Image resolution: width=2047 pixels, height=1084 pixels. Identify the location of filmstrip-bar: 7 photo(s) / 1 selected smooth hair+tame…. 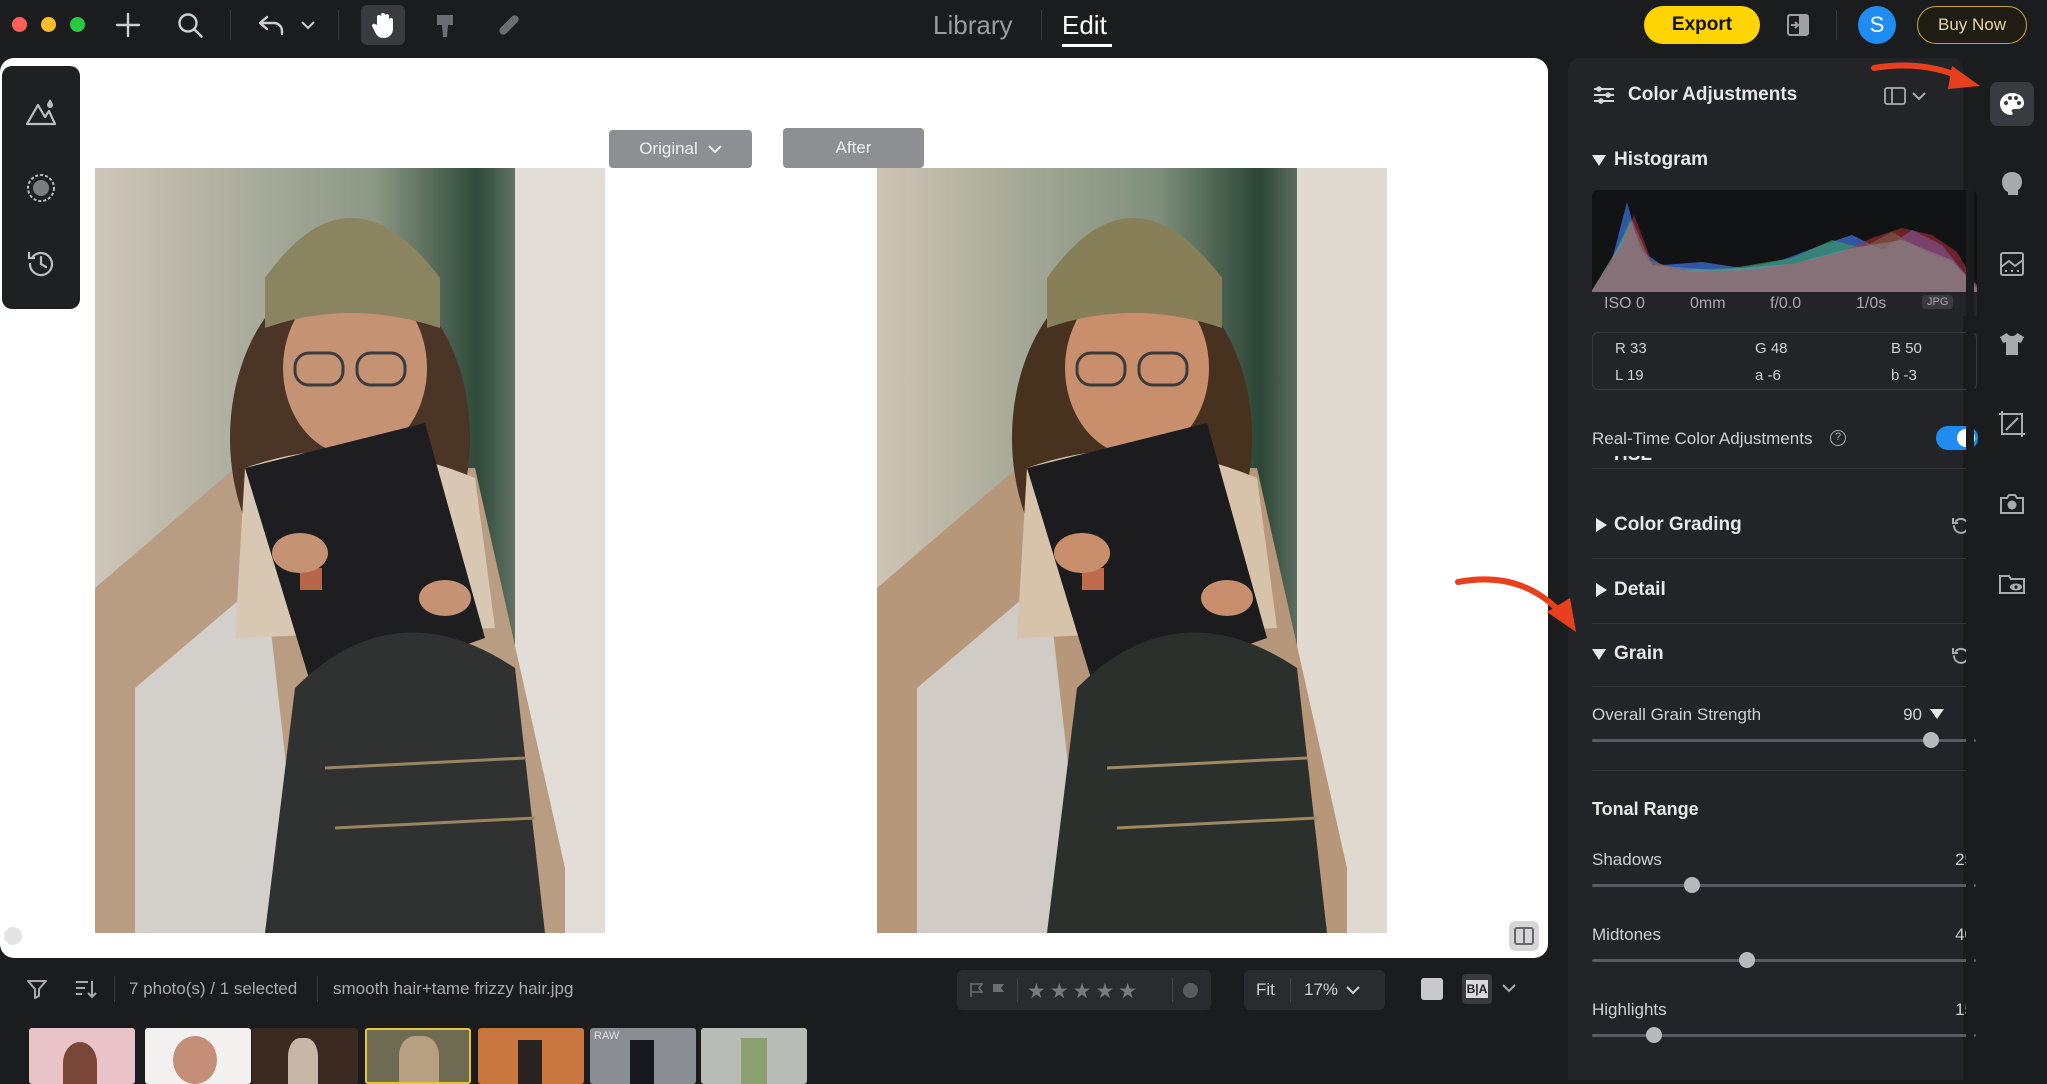
(774, 1022).